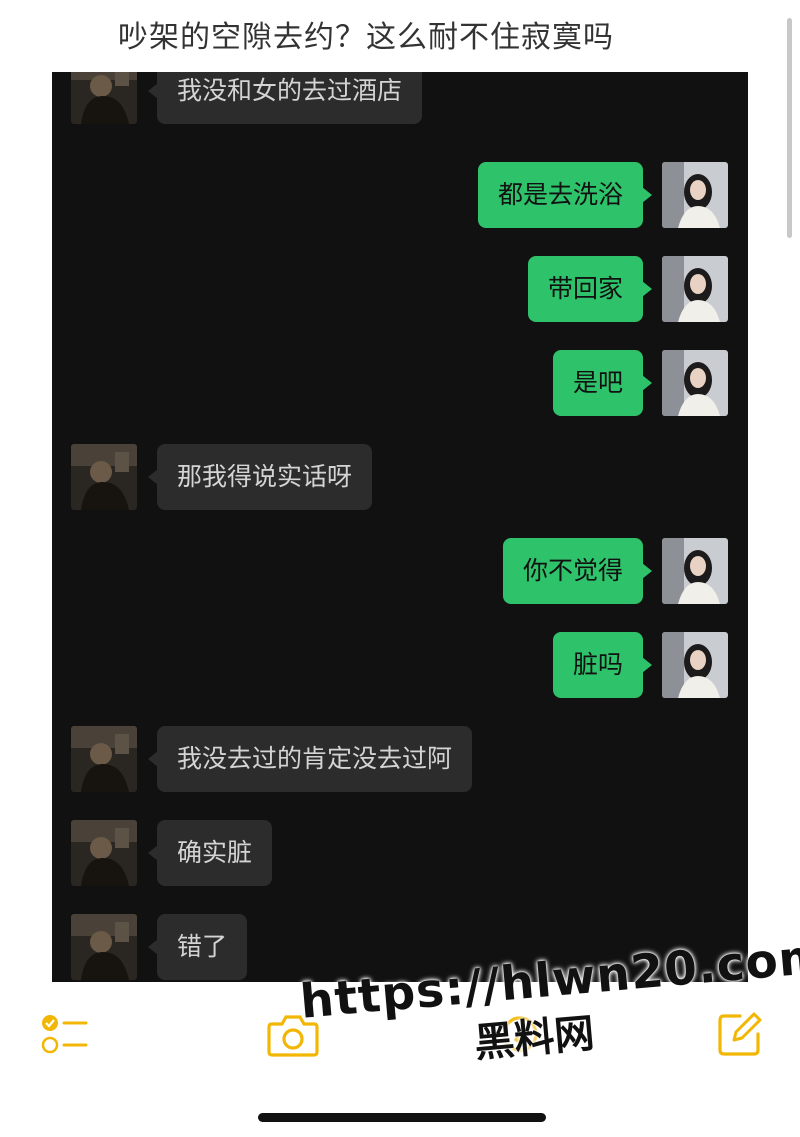 Image resolution: width=800 pixels, height=1137 pixels. I want to click on chat-bubble-text: 都是去洗浴, so click(565, 195).